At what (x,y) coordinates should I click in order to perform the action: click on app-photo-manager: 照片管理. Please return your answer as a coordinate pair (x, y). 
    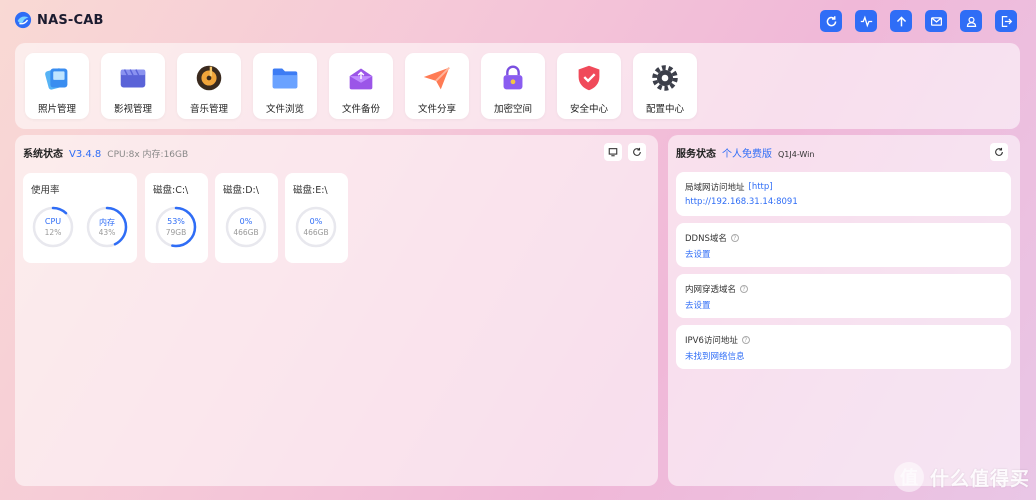
    Looking at the image, I should click on (57, 86).